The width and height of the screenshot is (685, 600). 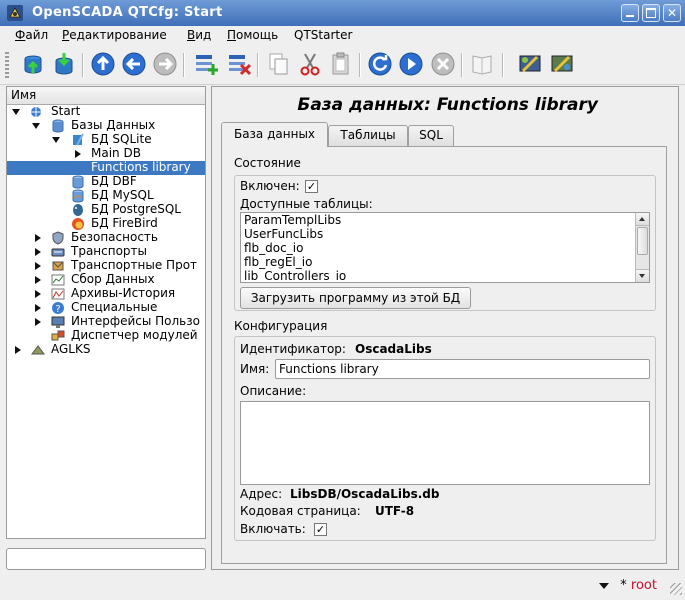 I want to click on tree-item-db-dbf: БД DBF, so click(x=106, y=182).